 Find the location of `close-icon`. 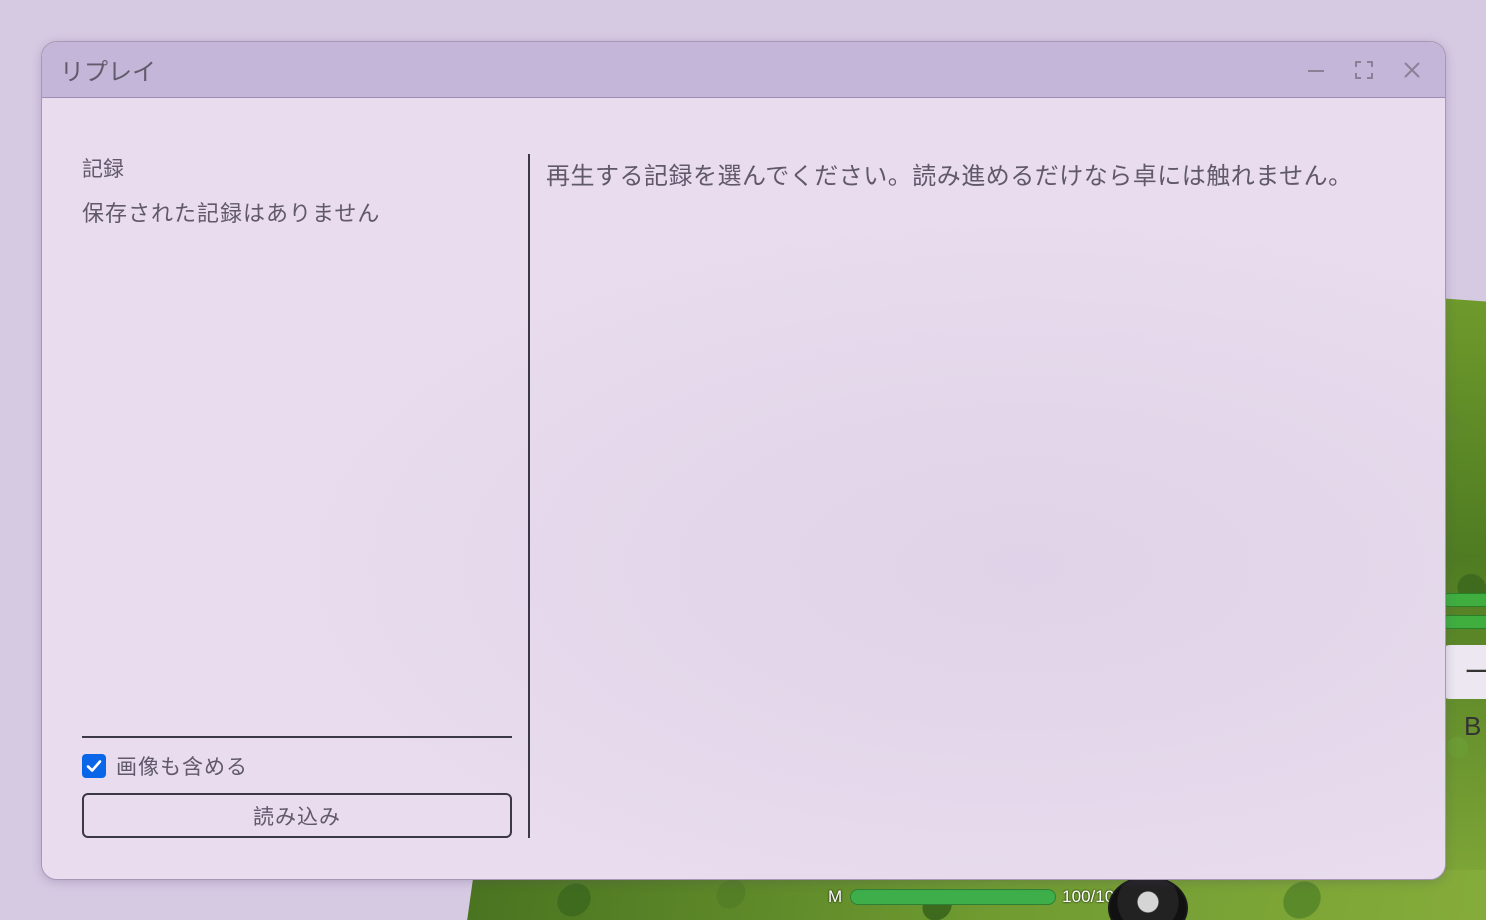

close-icon is located at coordinates (1412, 69).